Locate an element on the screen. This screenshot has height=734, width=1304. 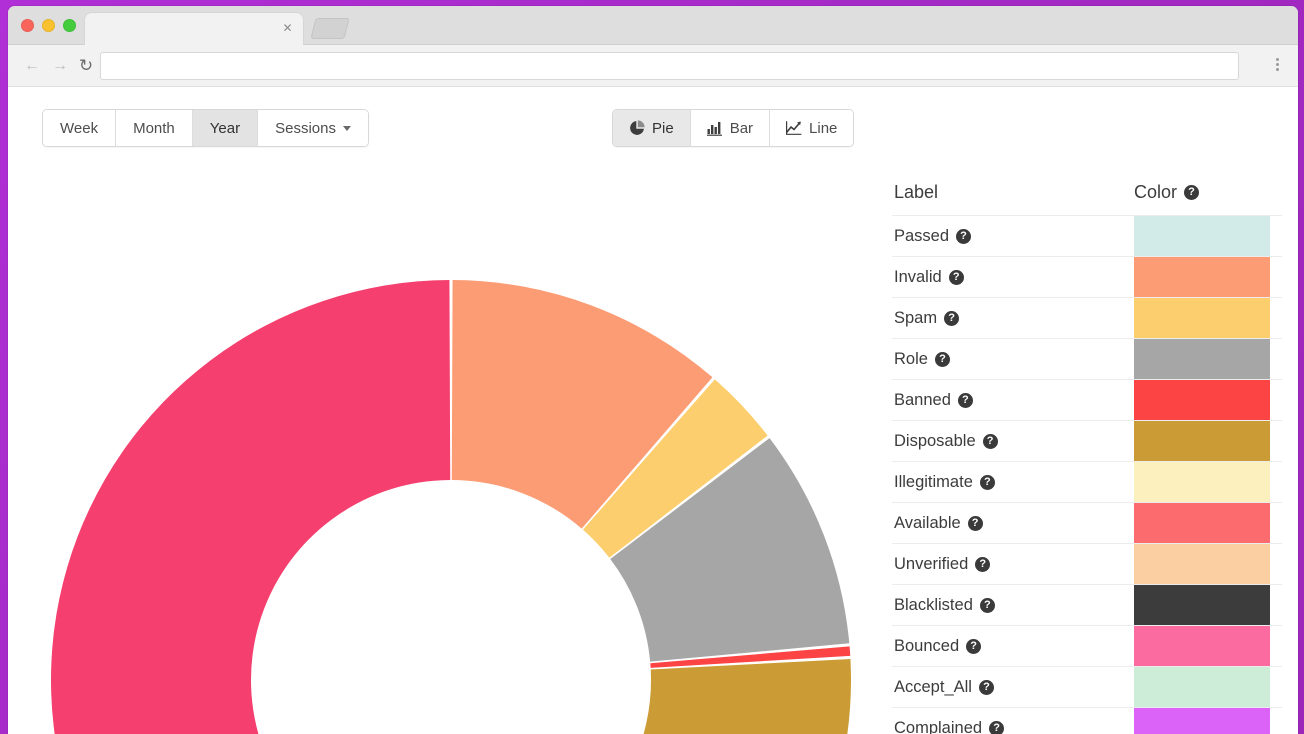
legend-row-label-cell: Invalid? is located at coordinates (929, 277).